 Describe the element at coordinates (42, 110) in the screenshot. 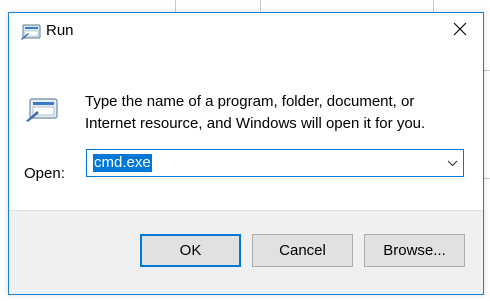

I see `run-program-icon` at that location.